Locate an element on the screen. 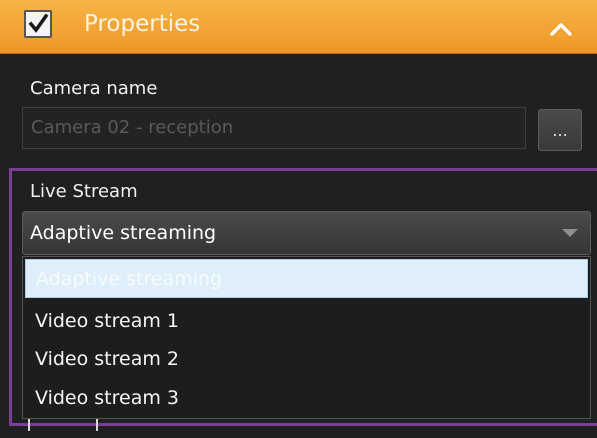  stream-option-1: Video stream 1 is located at coordinates (306, 321).